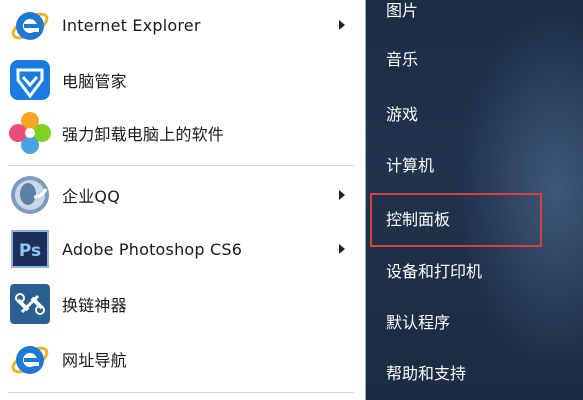 The image size is (583, 400). I want to click on link-tool-icon, so click(30, 304).